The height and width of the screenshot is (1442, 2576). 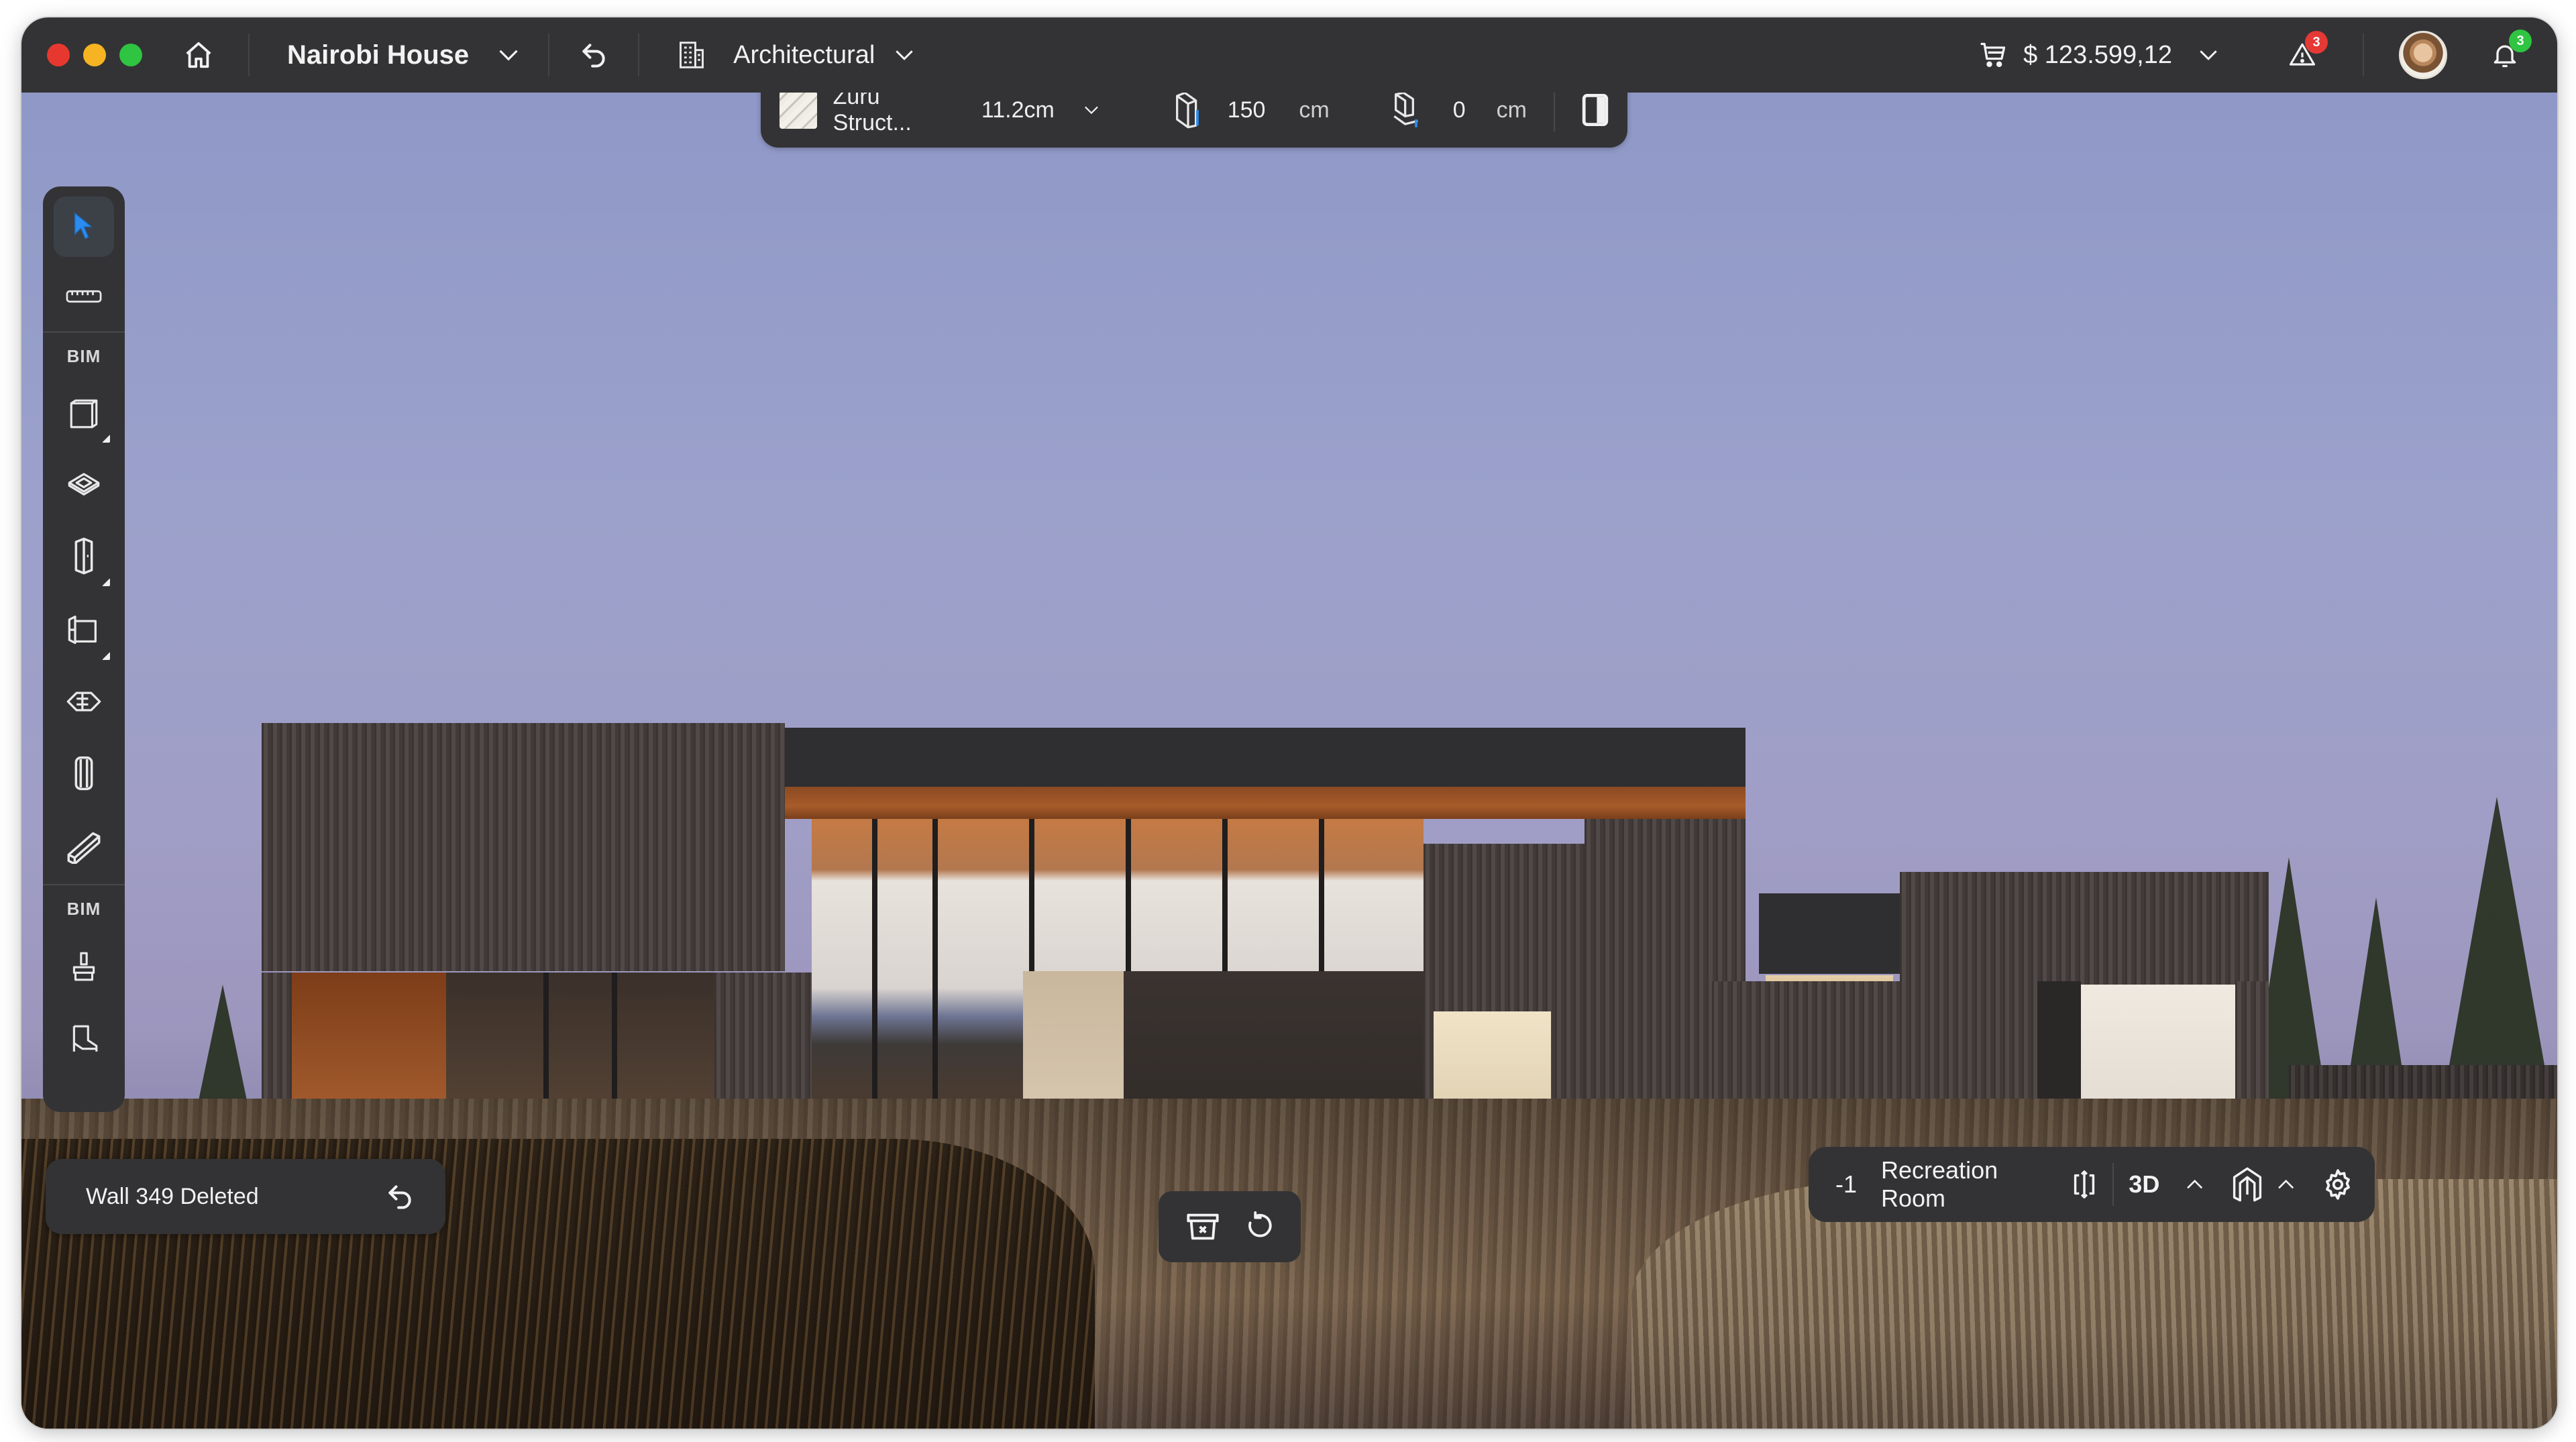 I want to click on wall-alignment-button, so click(x=1595, y=110).